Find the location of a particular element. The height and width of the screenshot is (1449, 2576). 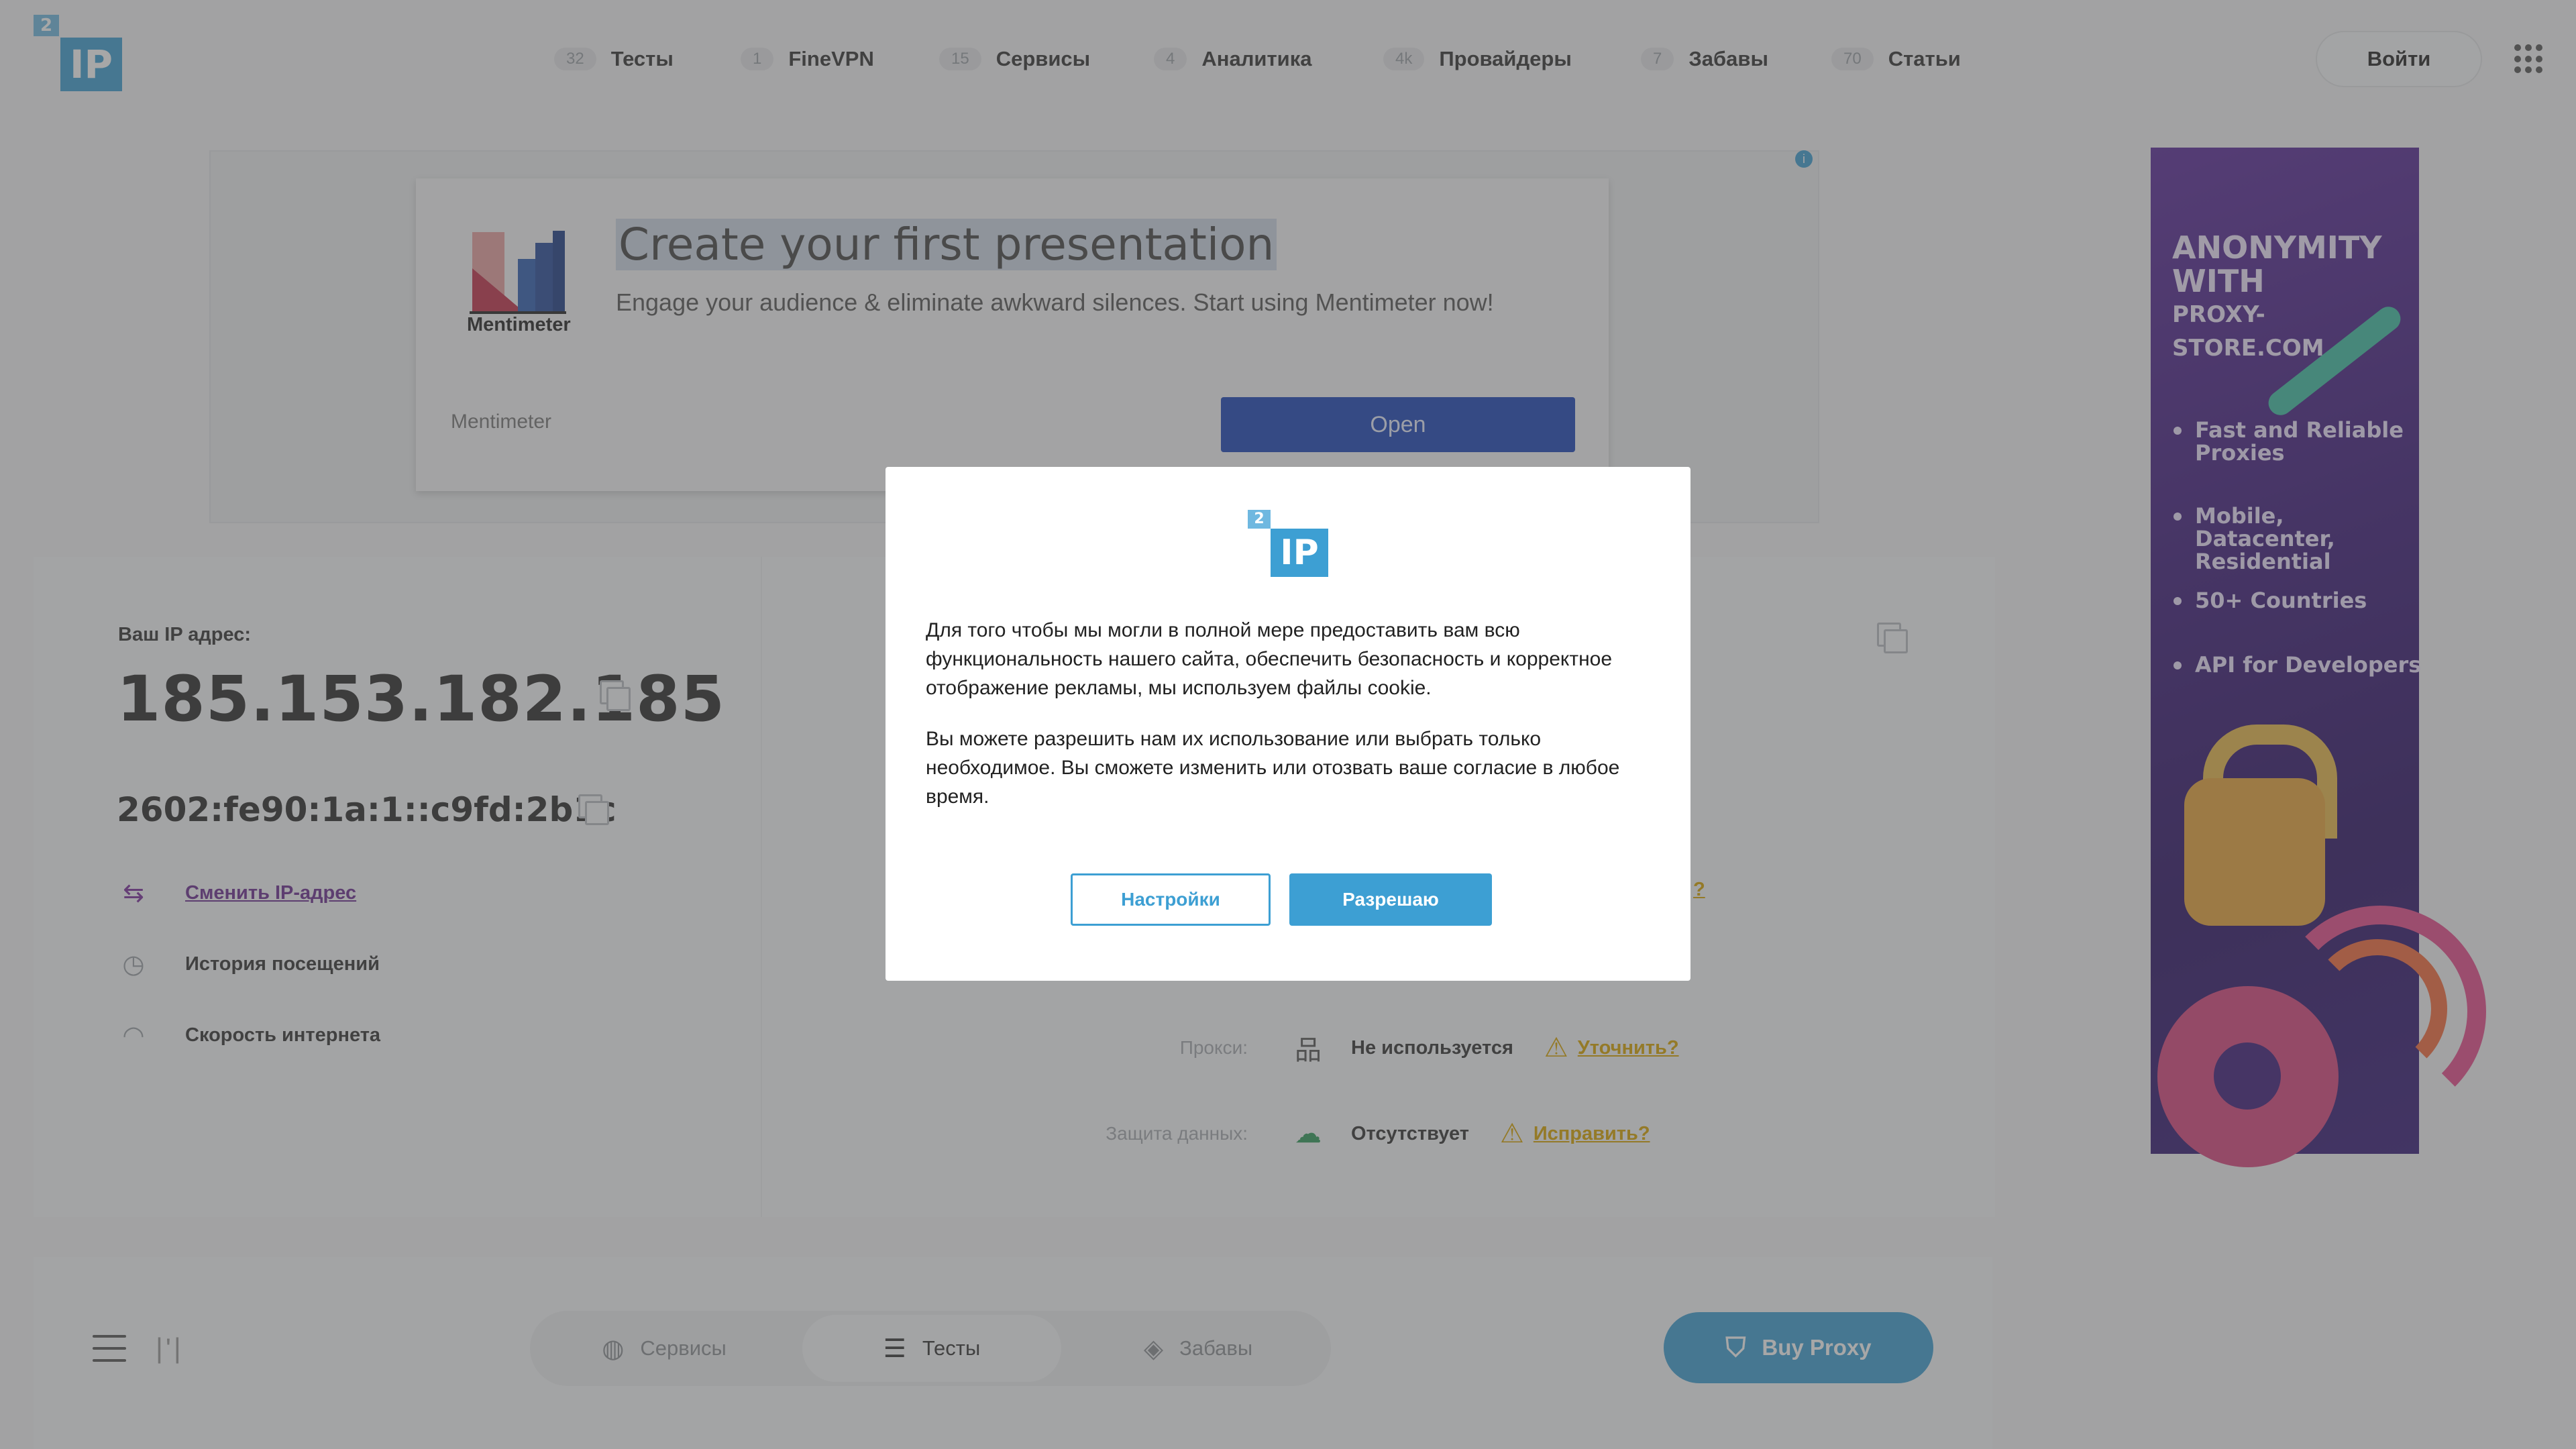

logo-mark: IP is located at coordinates (1299, 553).